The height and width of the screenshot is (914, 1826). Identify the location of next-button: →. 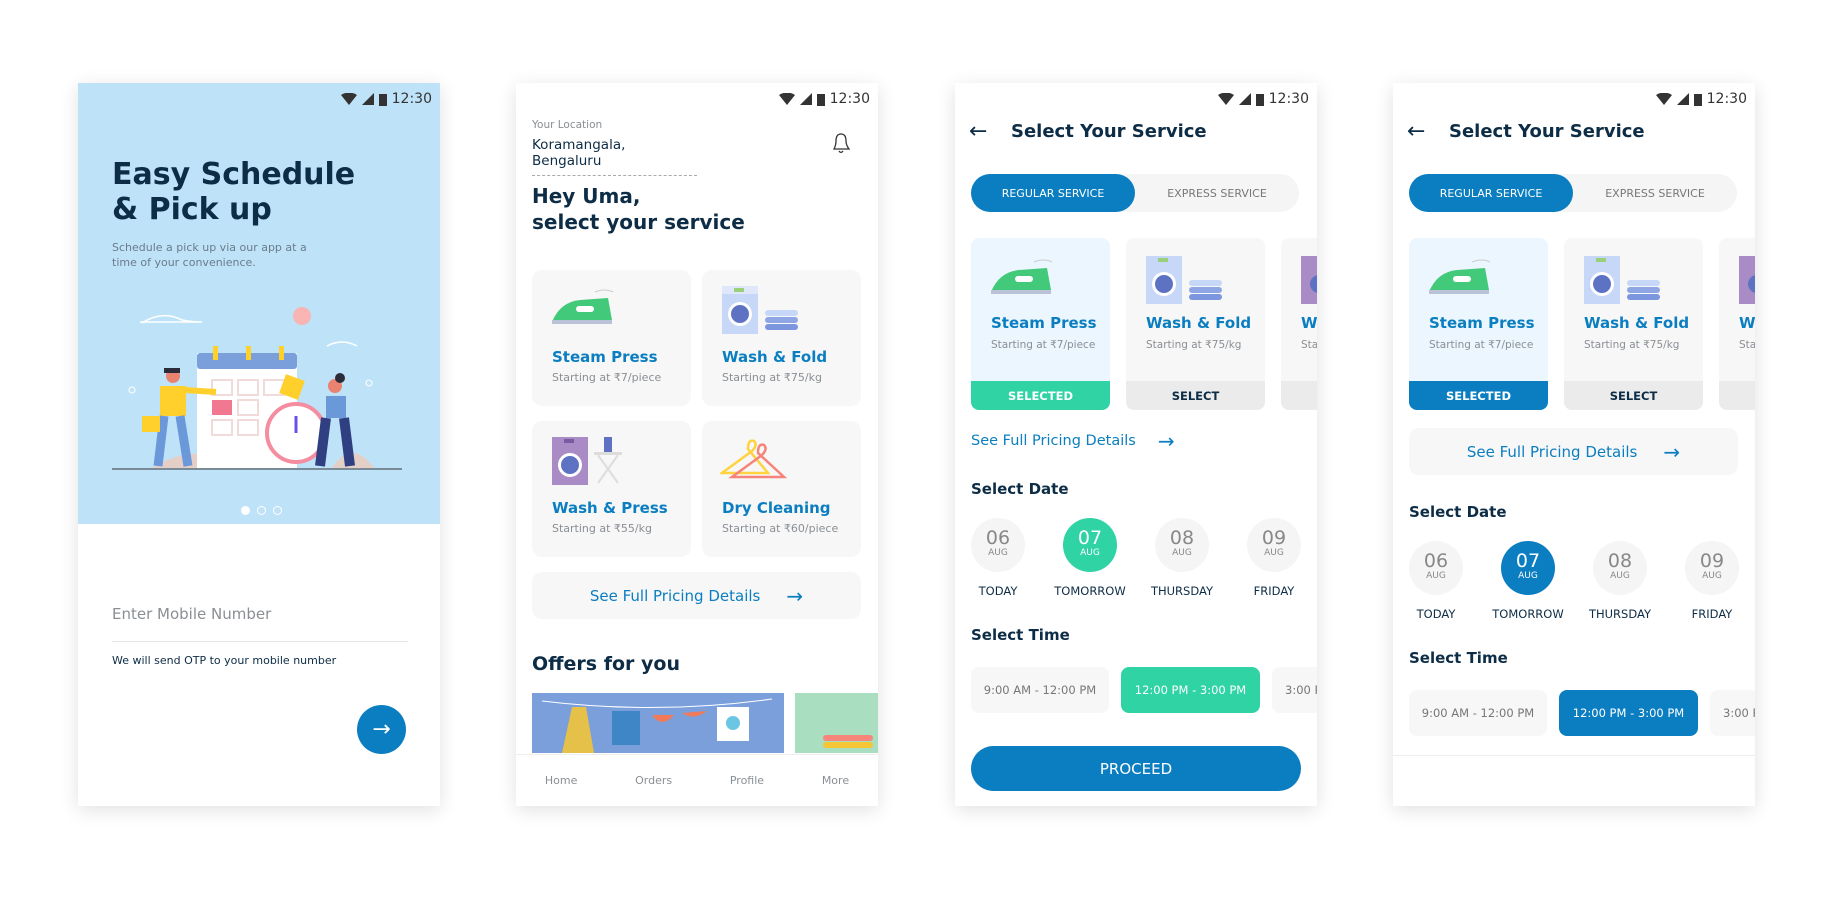
(381, 729).